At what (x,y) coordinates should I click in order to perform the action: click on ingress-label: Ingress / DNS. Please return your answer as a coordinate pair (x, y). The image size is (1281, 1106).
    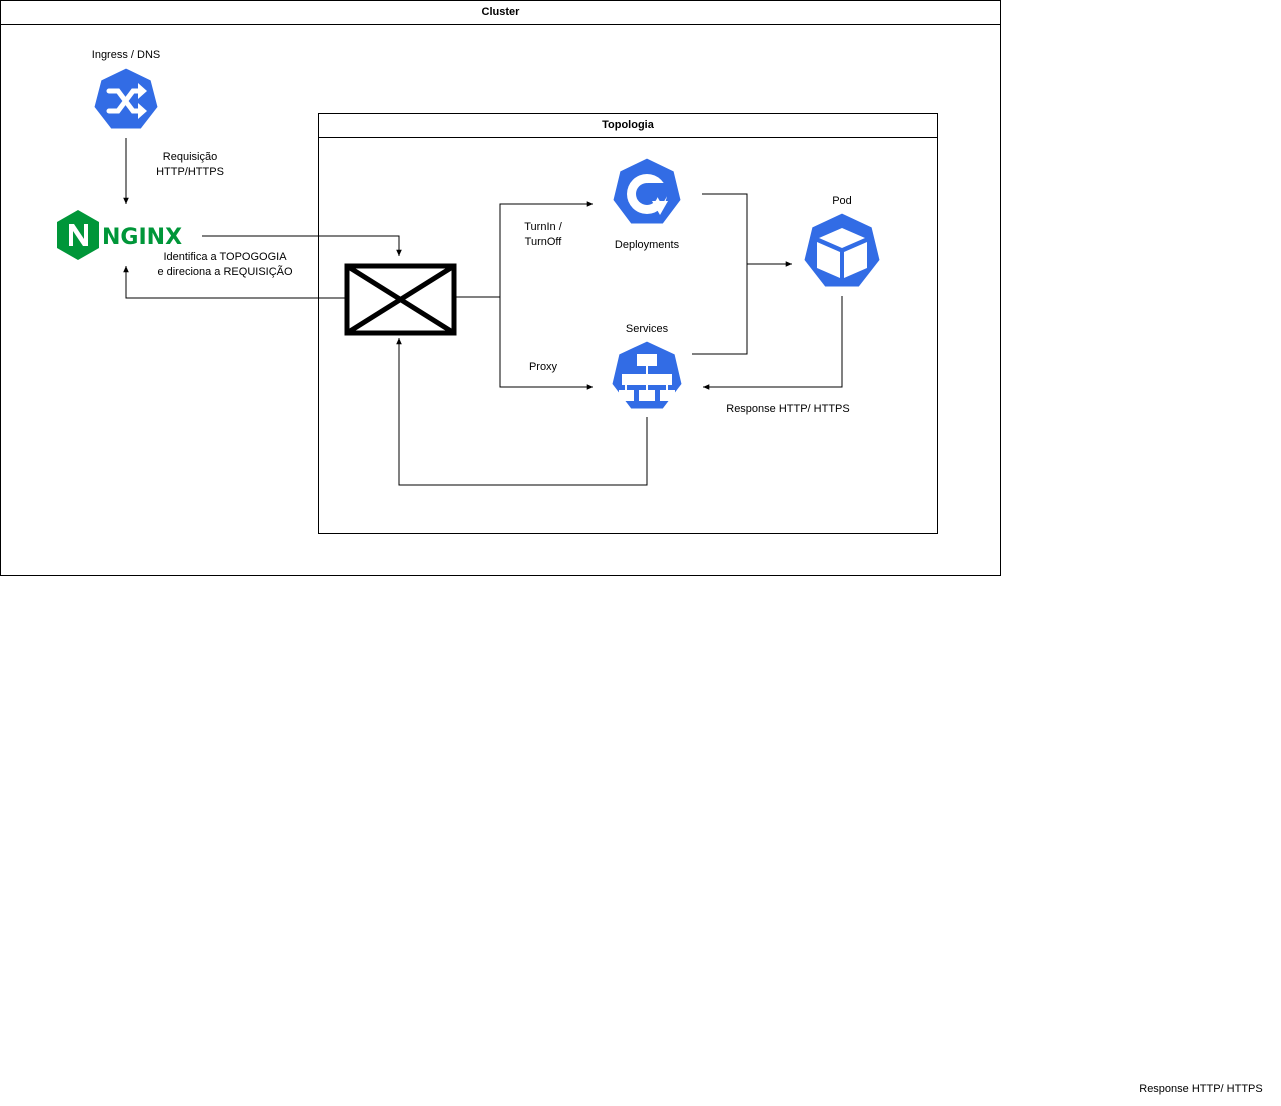
    Looking at the image, I should click on (126, 55).